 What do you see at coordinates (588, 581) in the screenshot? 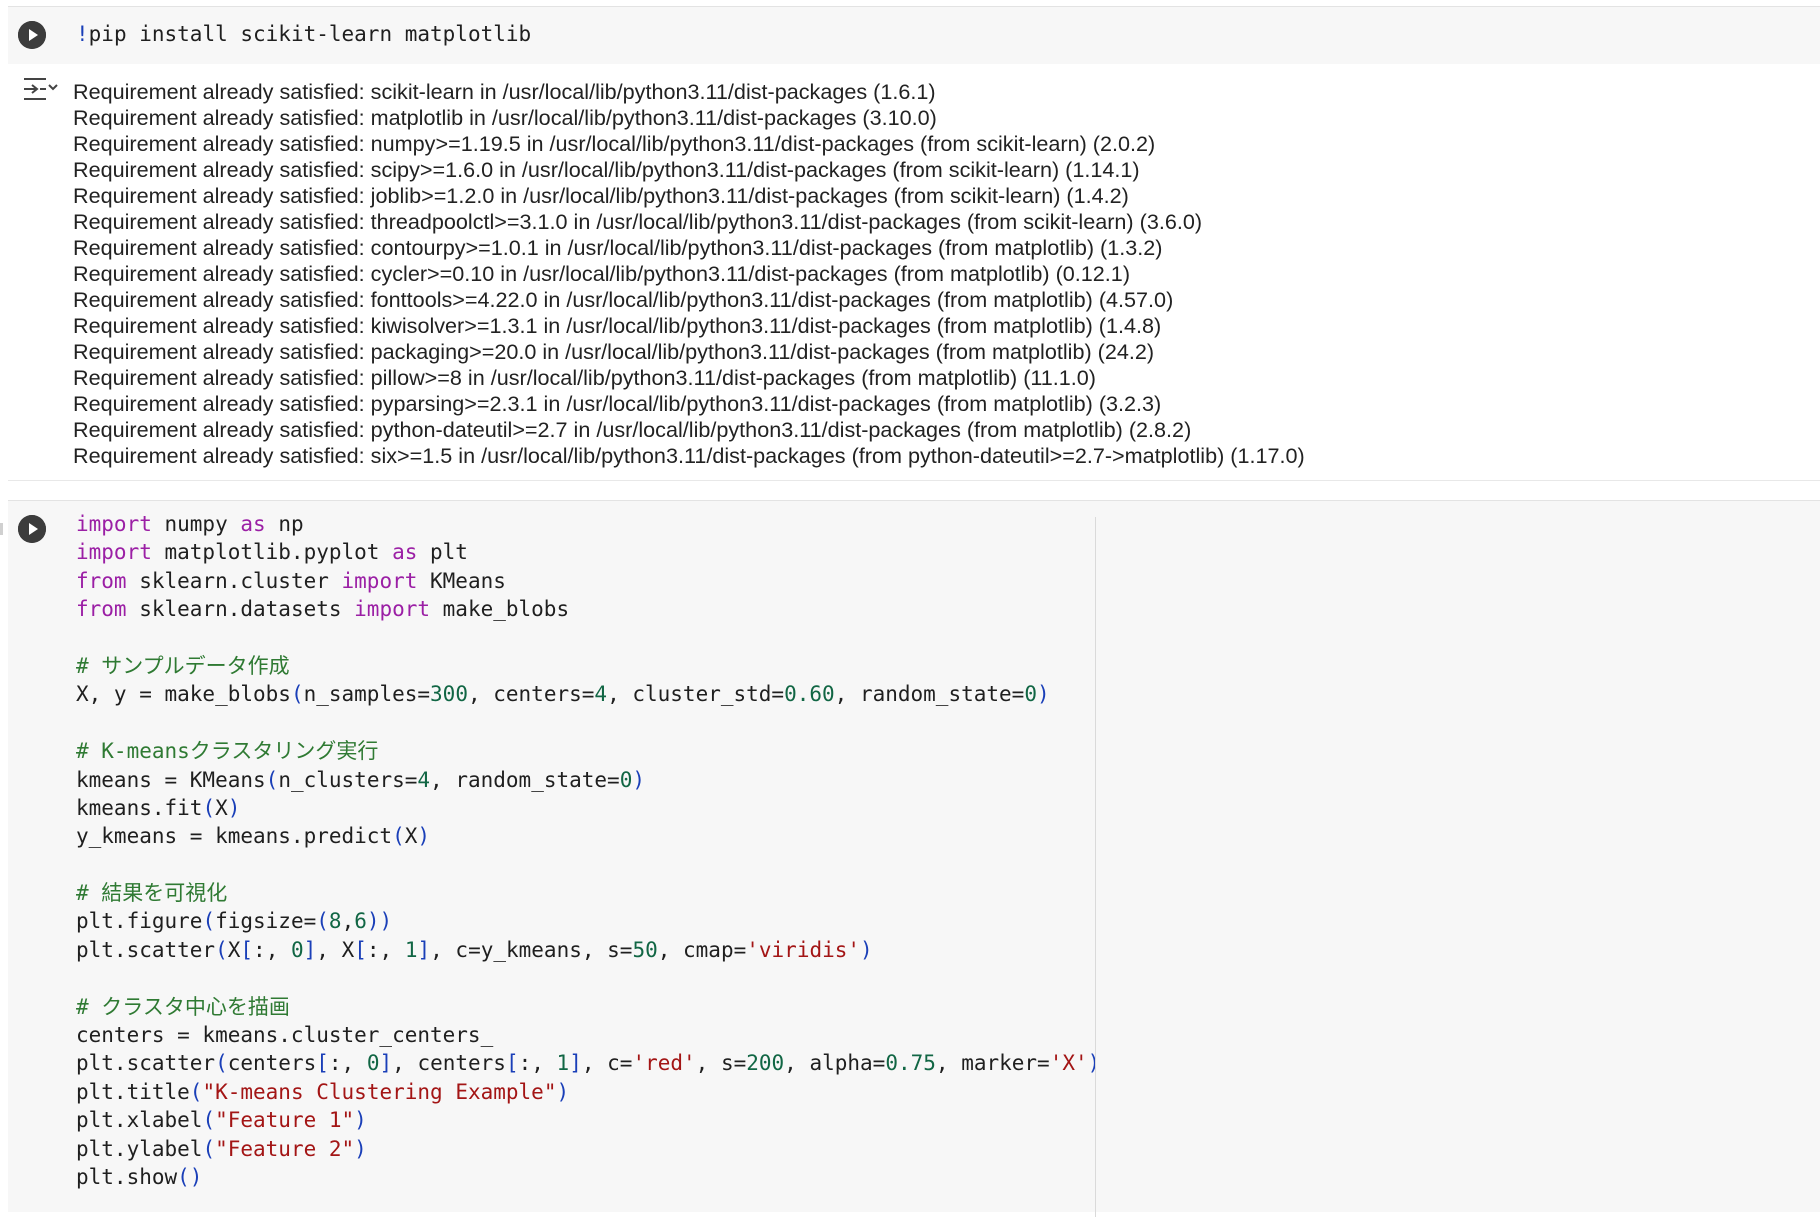
I see `code-line: from sklearn.cluster import KMeans` at bounding box center [588, 581].